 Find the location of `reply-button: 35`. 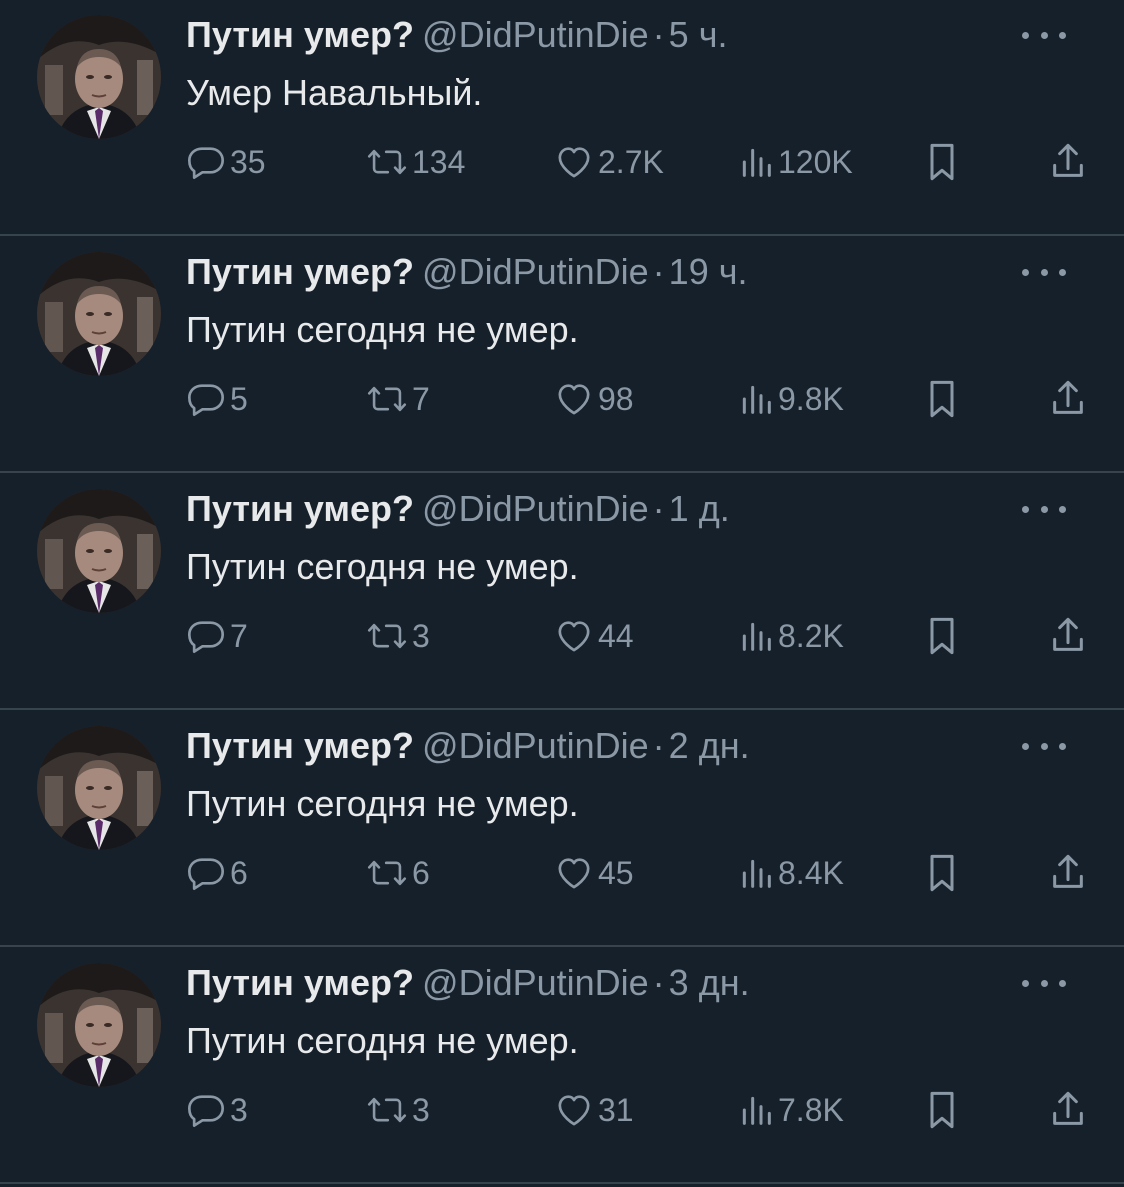

reply-button: 35 is located at coordinates (226, 162).